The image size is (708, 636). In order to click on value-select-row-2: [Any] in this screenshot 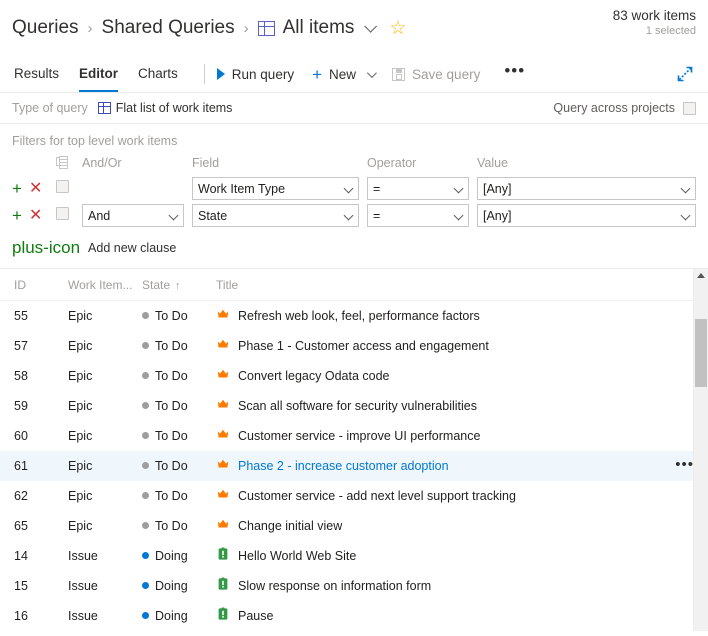, I will do `click(586, 215)`.